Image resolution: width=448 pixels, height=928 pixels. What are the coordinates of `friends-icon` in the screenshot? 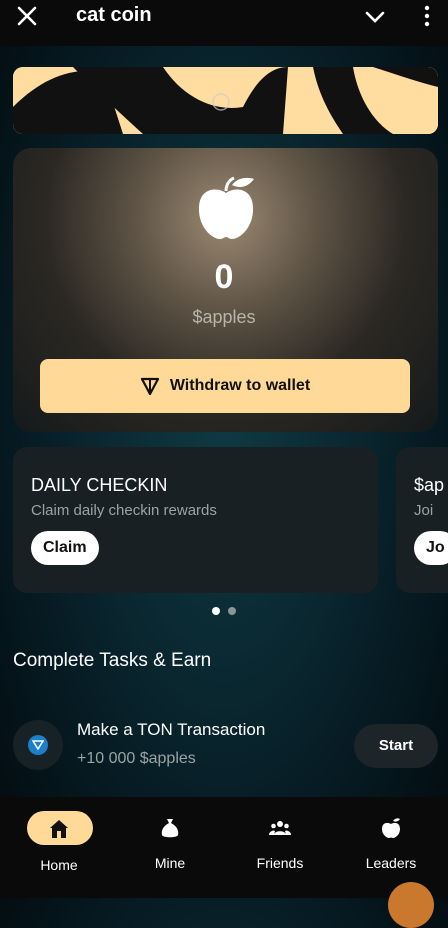 It's located at (280, 828).